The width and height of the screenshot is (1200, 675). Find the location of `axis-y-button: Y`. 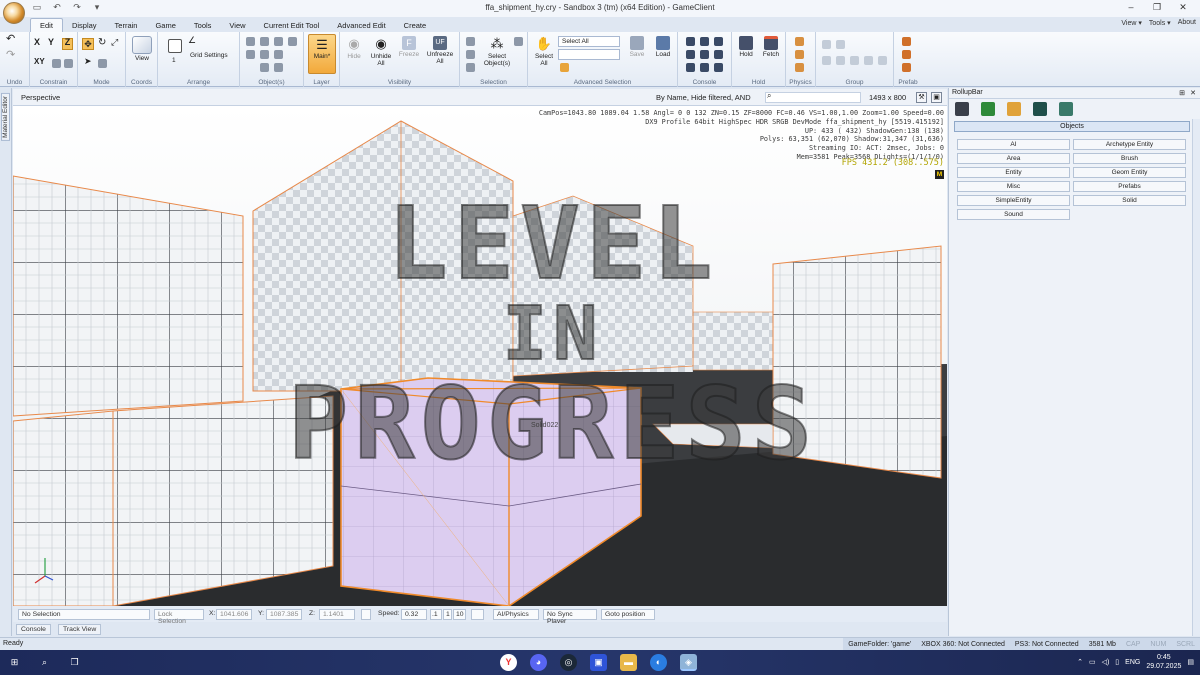

axis-y-button: Y is located at coordinates (51, 42).